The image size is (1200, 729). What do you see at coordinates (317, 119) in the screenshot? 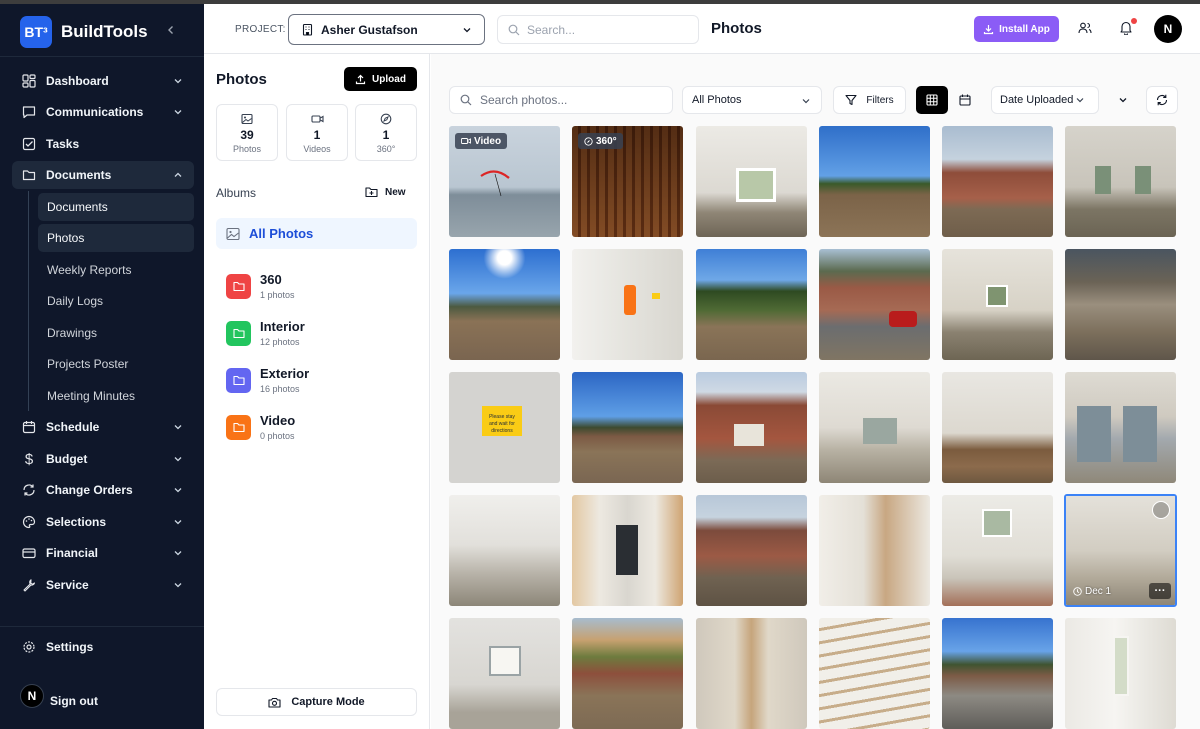
I see `video-icon` at bounding box center [317, 119].